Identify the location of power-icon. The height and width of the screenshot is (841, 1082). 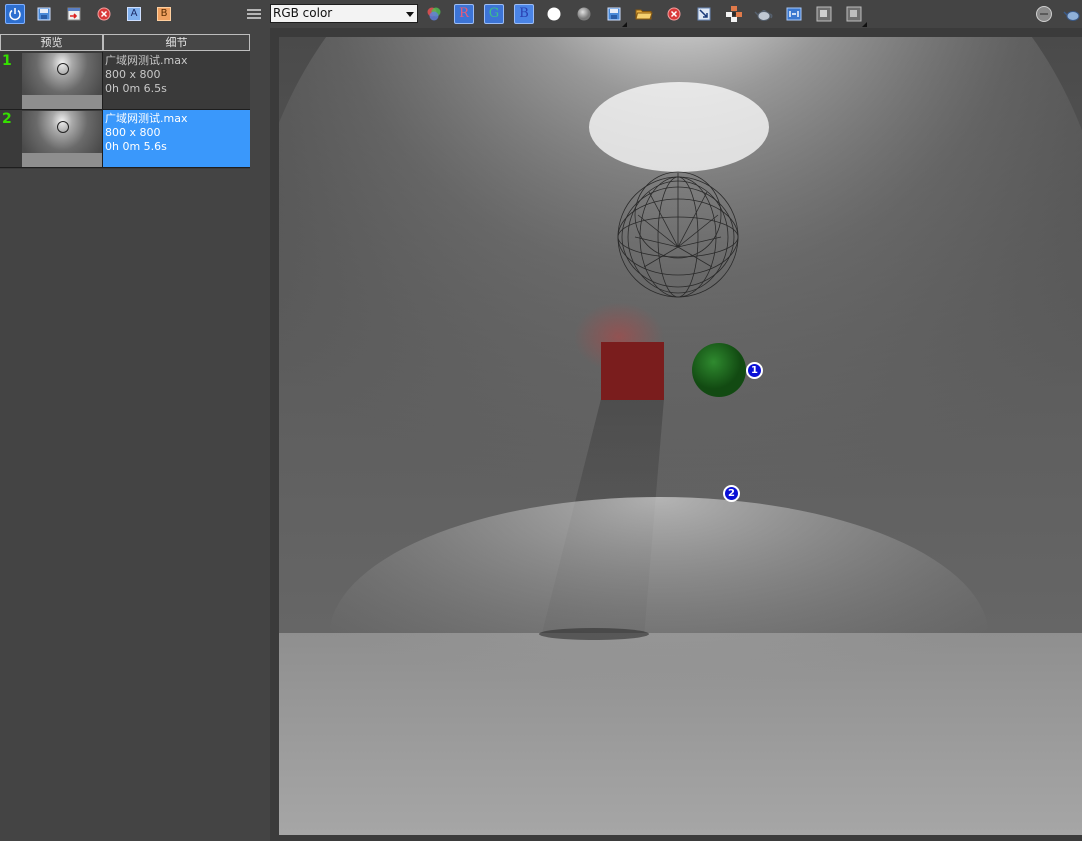
(15, 14).